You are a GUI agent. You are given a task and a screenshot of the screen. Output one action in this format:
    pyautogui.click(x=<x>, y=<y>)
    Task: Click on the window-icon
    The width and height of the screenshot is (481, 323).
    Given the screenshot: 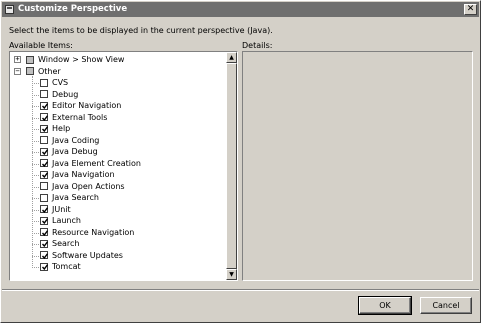 What is the action you would take?
    pyautogui.click(x=9, y=9)
    